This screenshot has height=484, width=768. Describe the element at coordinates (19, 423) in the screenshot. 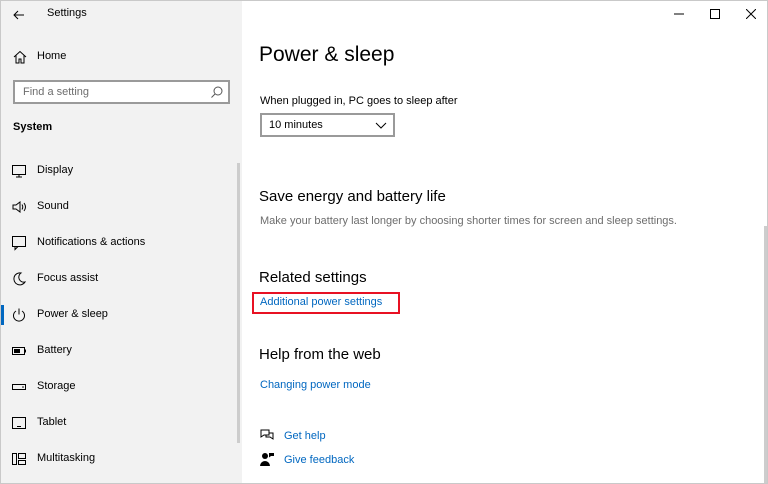

I see `tablet-icon` at that location.